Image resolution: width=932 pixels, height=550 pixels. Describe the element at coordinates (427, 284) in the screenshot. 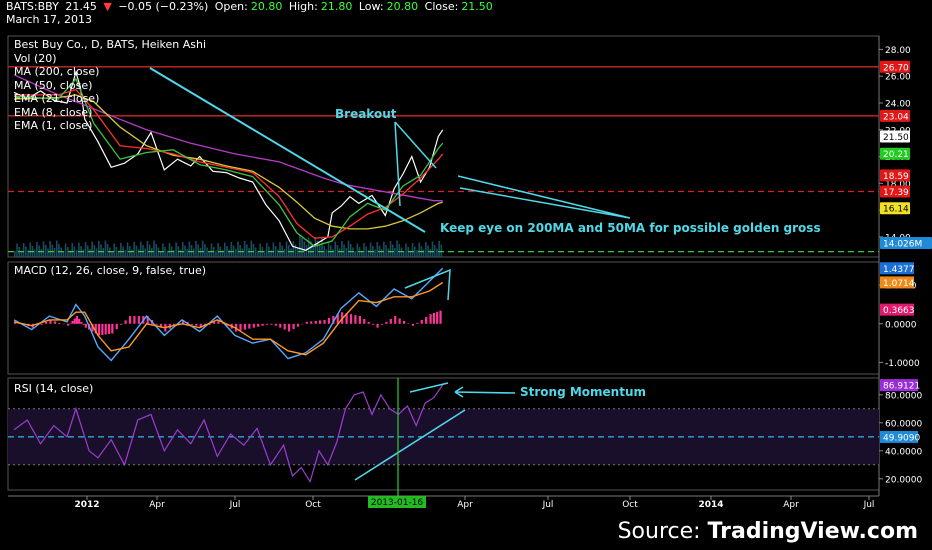

I see `macd-annotation-line` at that location.